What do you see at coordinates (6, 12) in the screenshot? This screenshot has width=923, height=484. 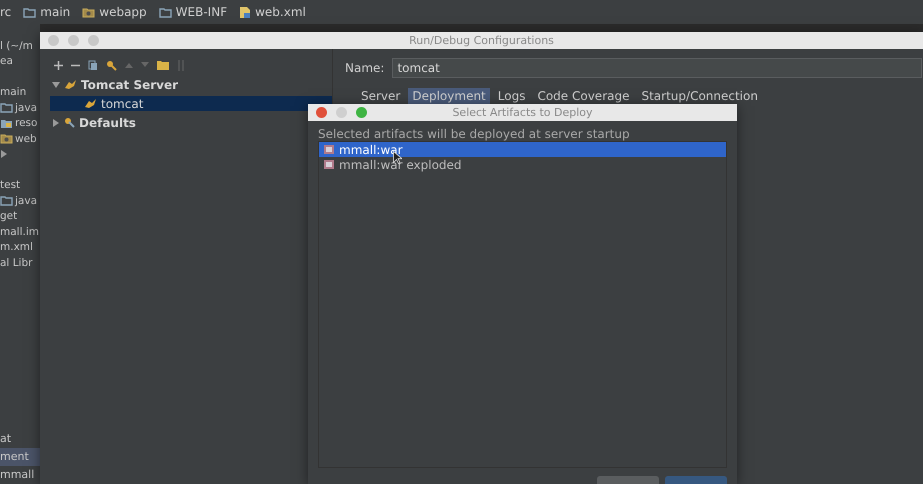 I see `breadcrumb: rc` at bounding box center [6, 12].